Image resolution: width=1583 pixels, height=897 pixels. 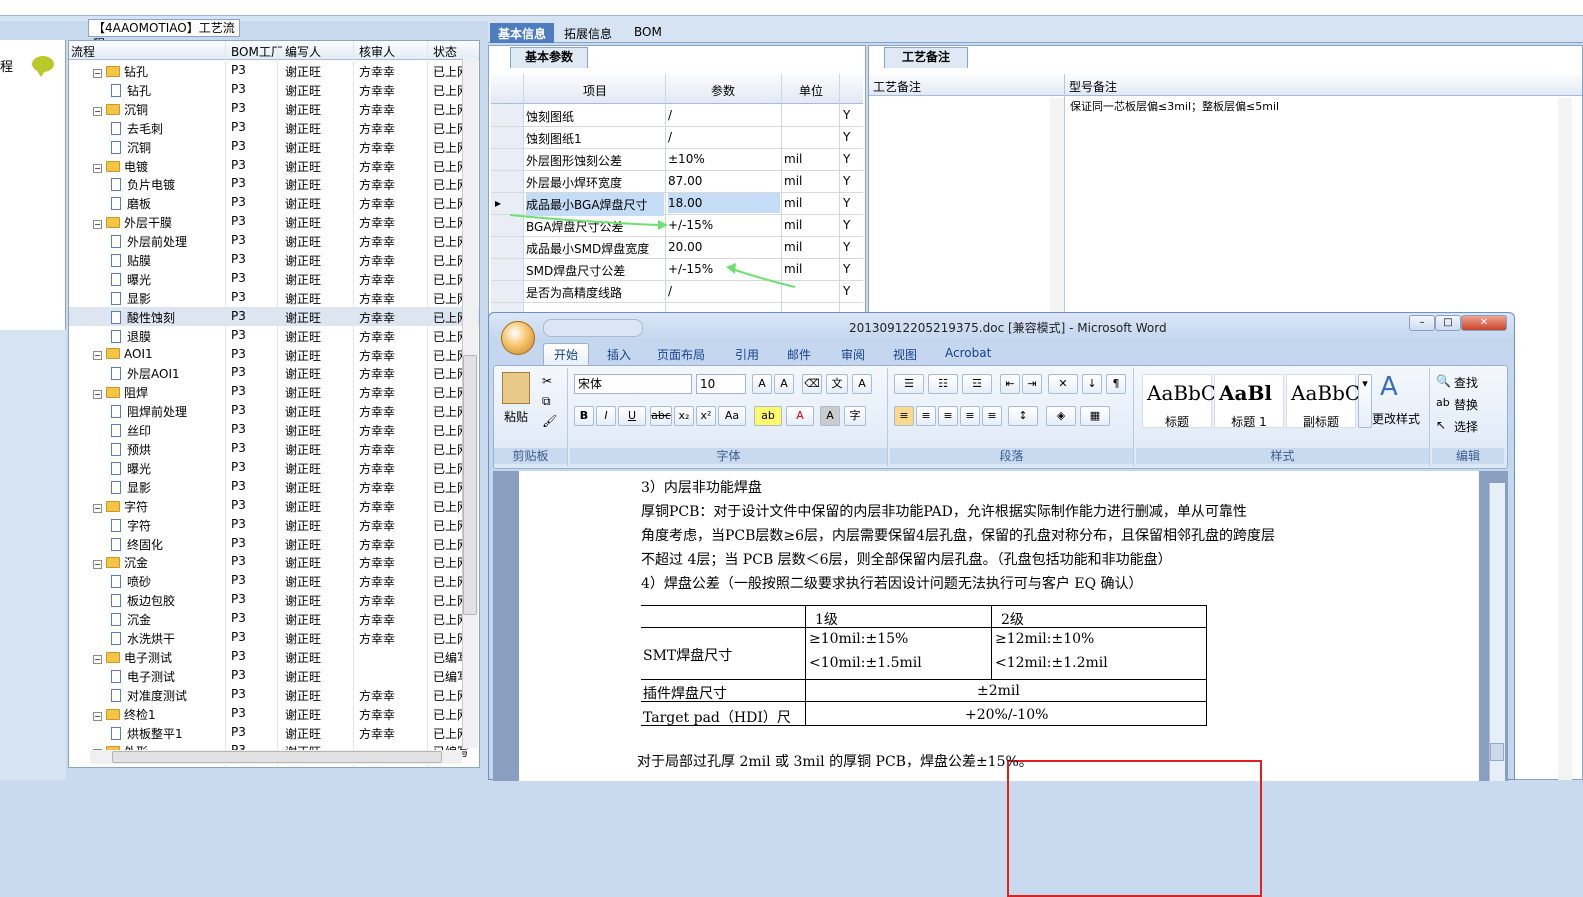 What do you see at coordinates (812, 384) in the screenshot?
I see `clear-format-icon: ⌫` at bounding box center [812, 384].